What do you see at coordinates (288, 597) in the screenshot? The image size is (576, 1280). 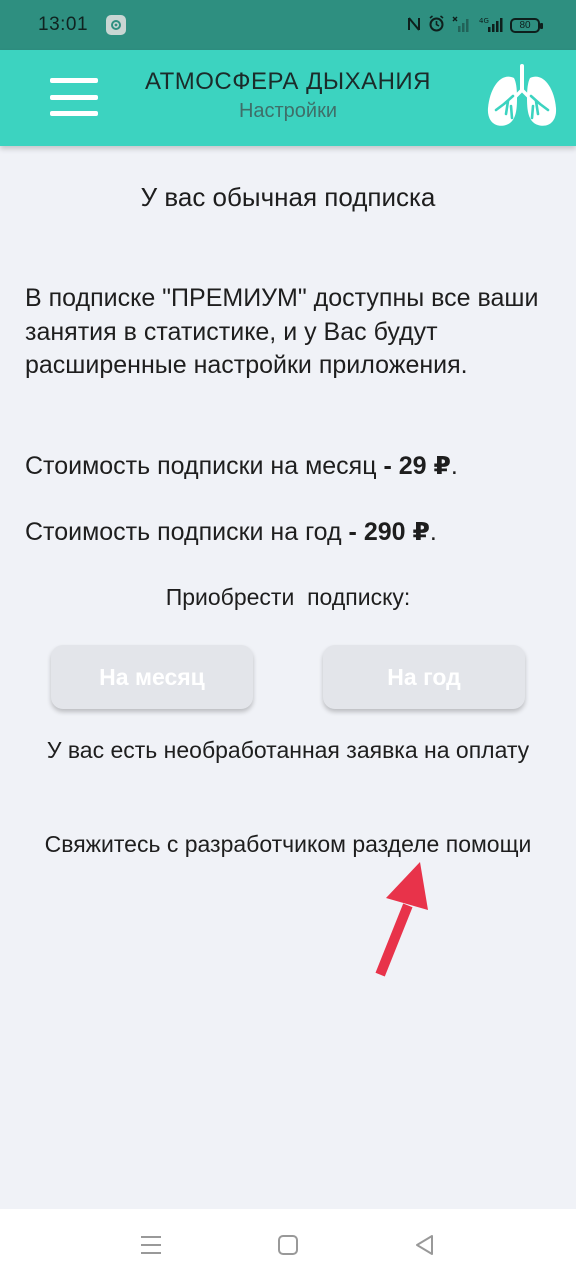 I see `buy-subscription-label: Приобрести подписку:` at bounding box center [288, 597].